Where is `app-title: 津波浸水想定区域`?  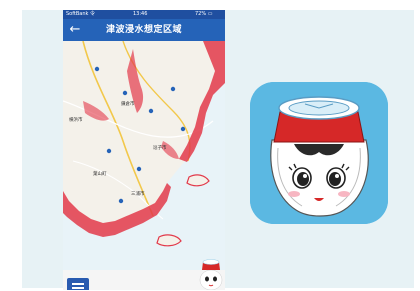 app-title: 津波浸水想定区域 is located at coordinates (143, 30).